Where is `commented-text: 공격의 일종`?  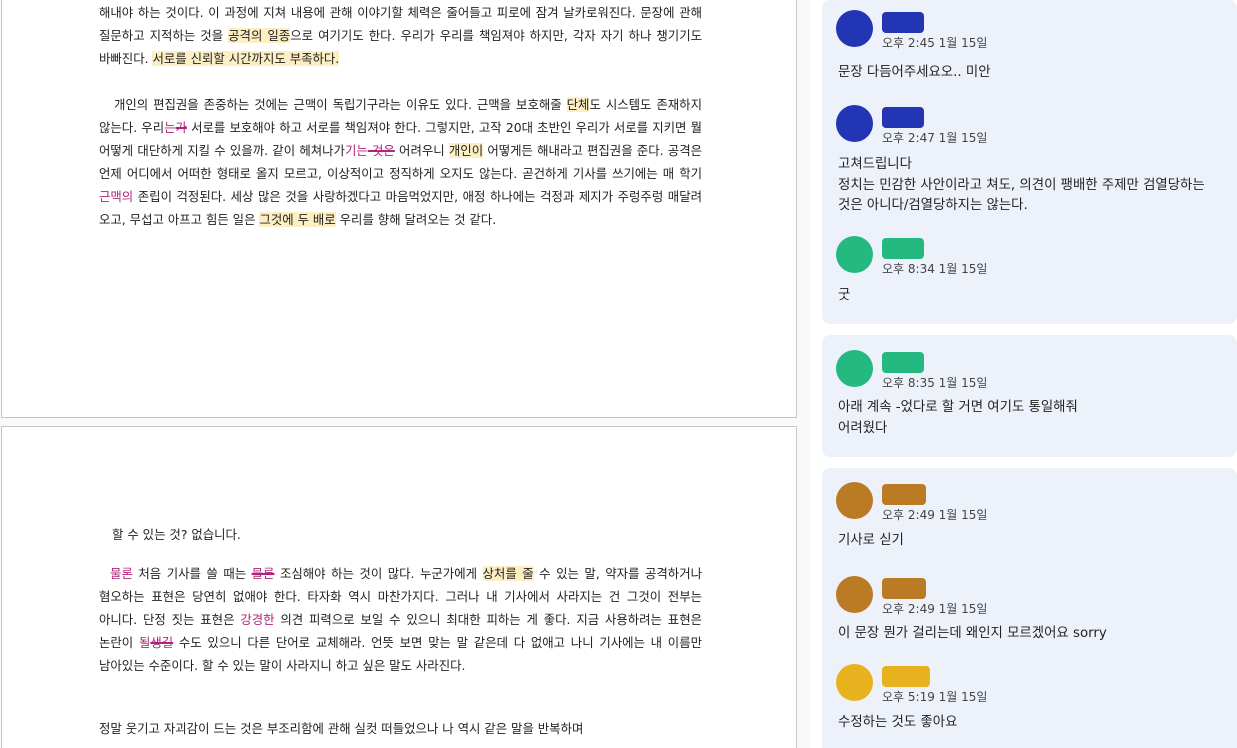 commented-text: 공격의 일종 is located at coordinates (259, 35).